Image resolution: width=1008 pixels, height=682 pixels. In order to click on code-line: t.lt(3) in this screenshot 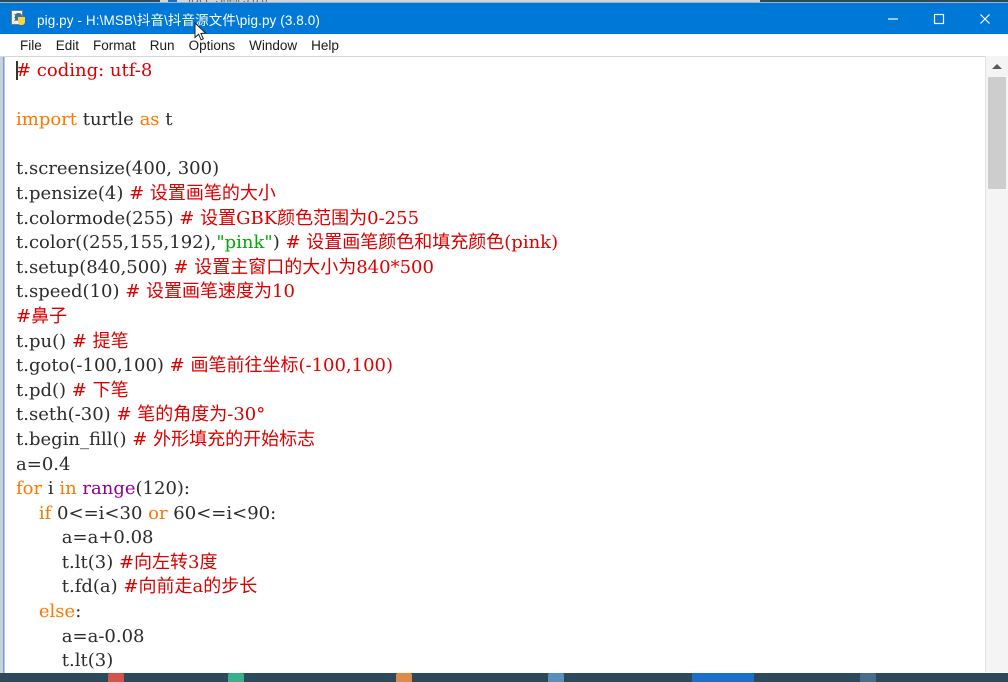, I will do `click(507, 661)`.